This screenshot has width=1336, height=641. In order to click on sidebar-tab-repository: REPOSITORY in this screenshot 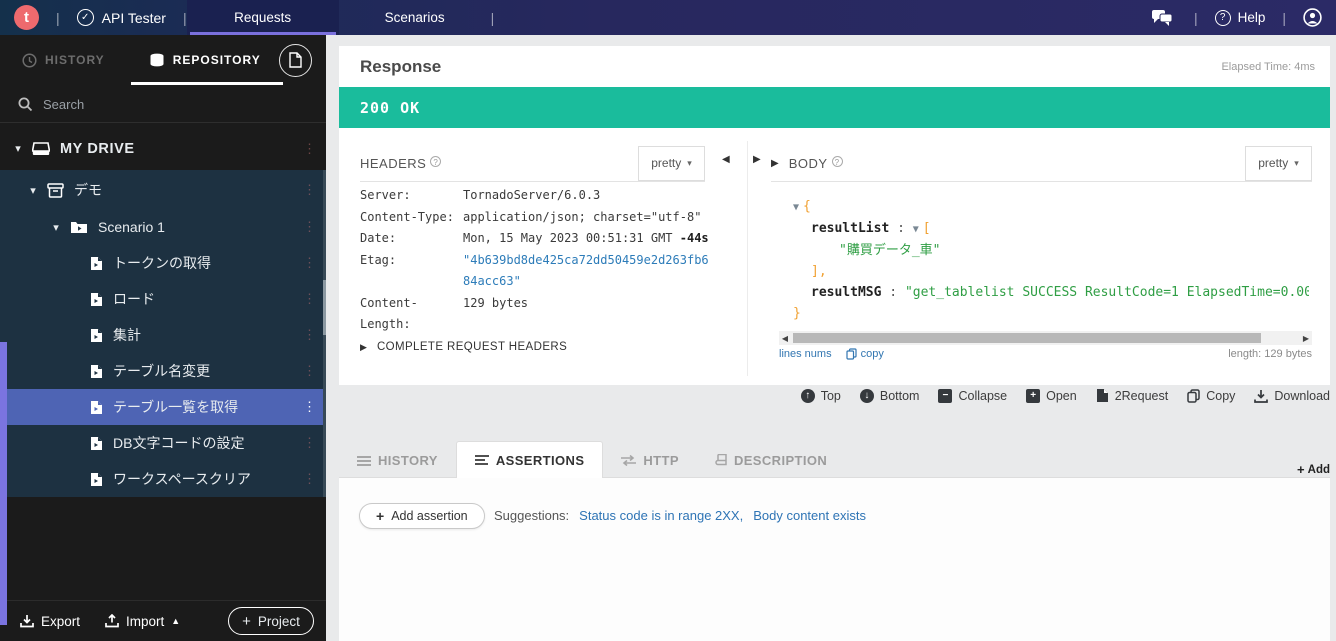, I will do `click(206, 60)`.